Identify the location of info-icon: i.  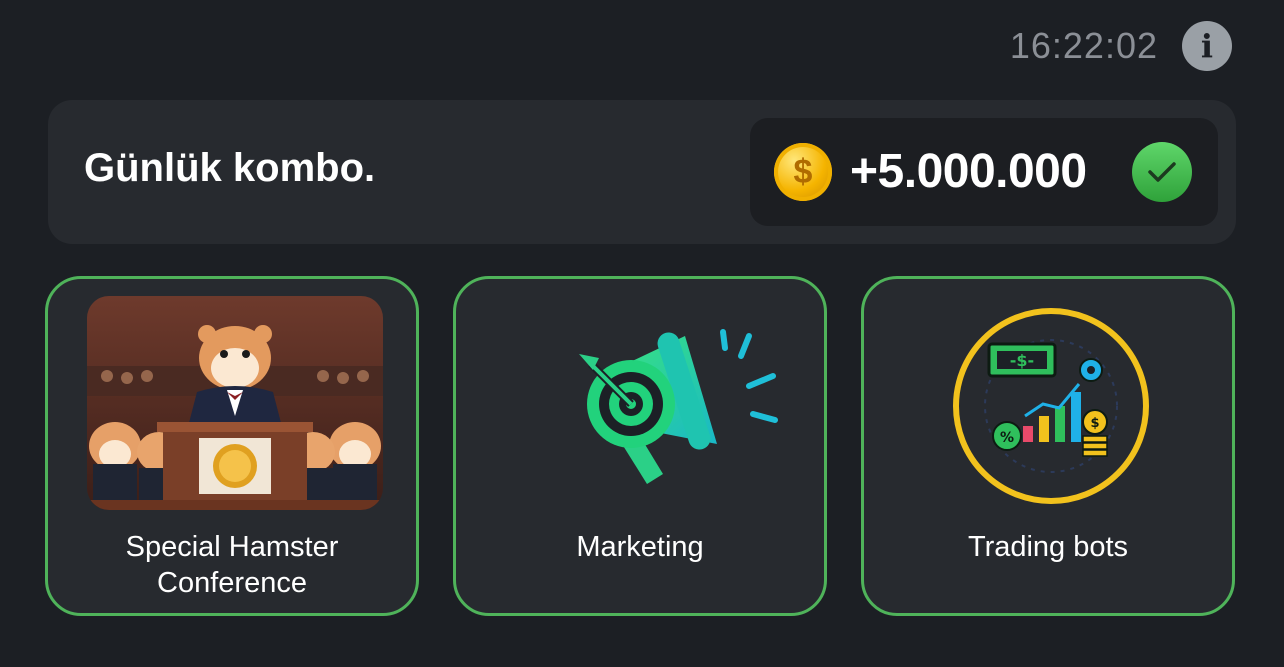
(1207, 46).